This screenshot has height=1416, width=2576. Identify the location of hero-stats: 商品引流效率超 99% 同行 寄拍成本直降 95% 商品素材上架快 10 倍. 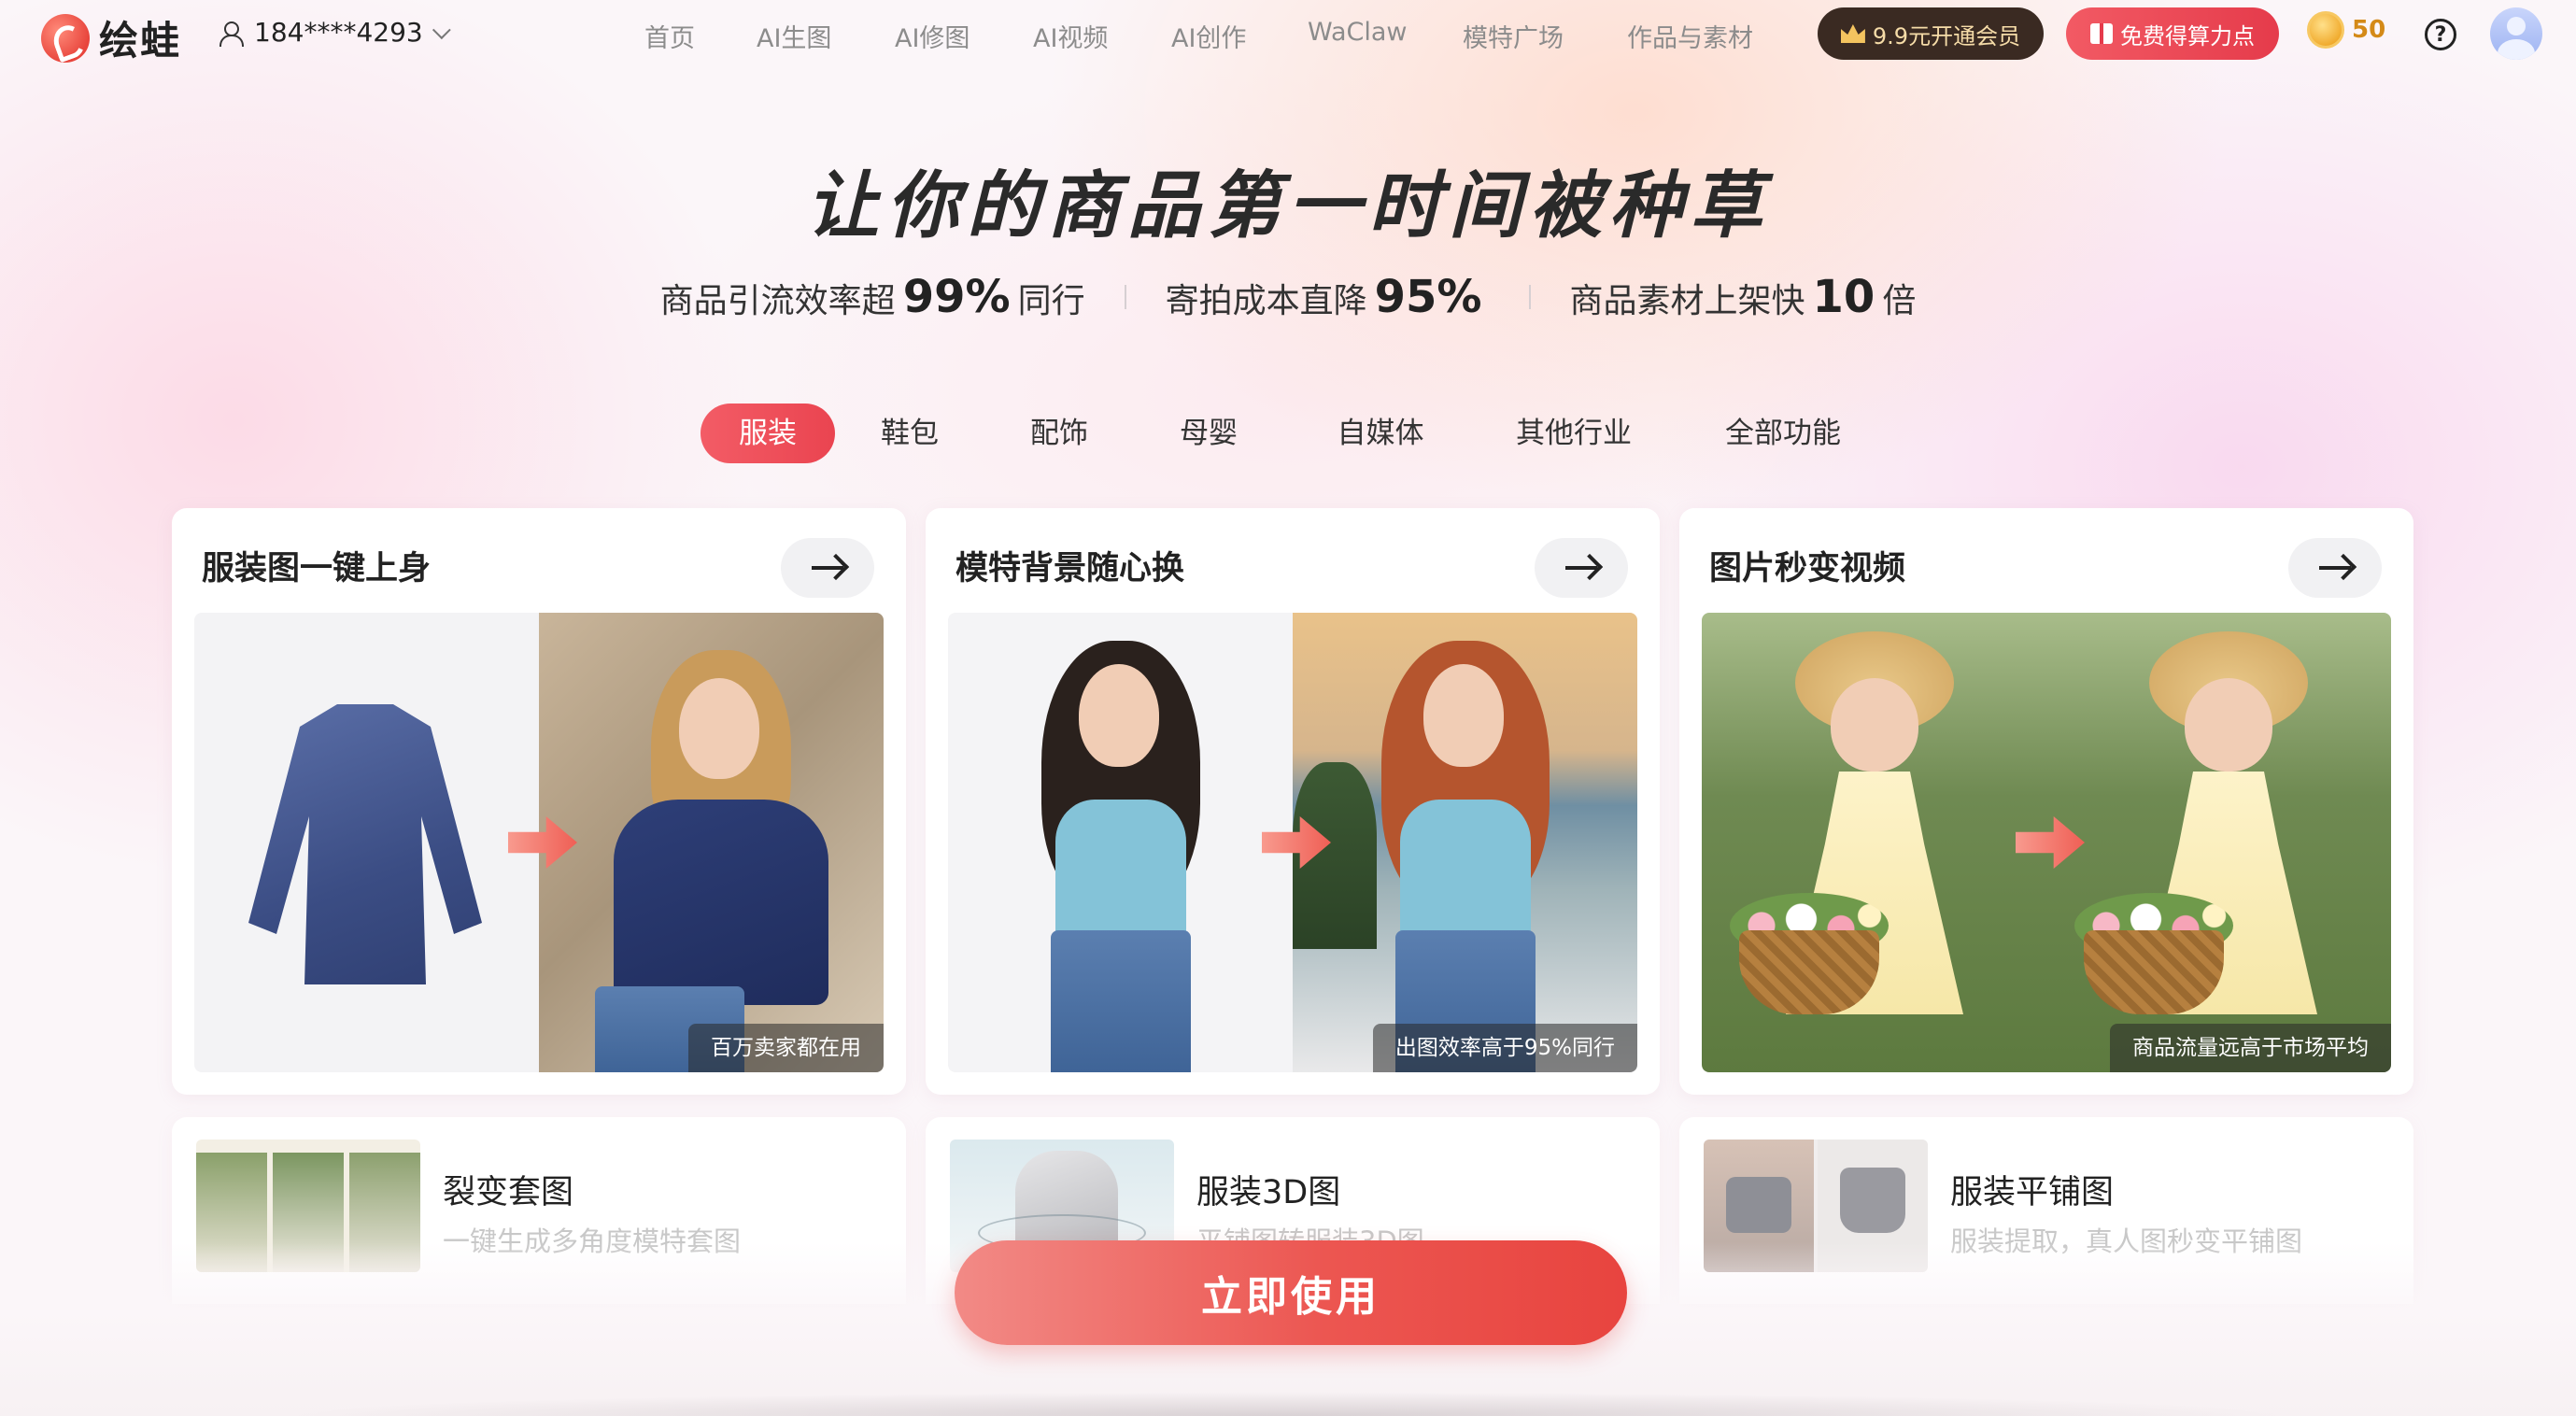
(1288, 297).